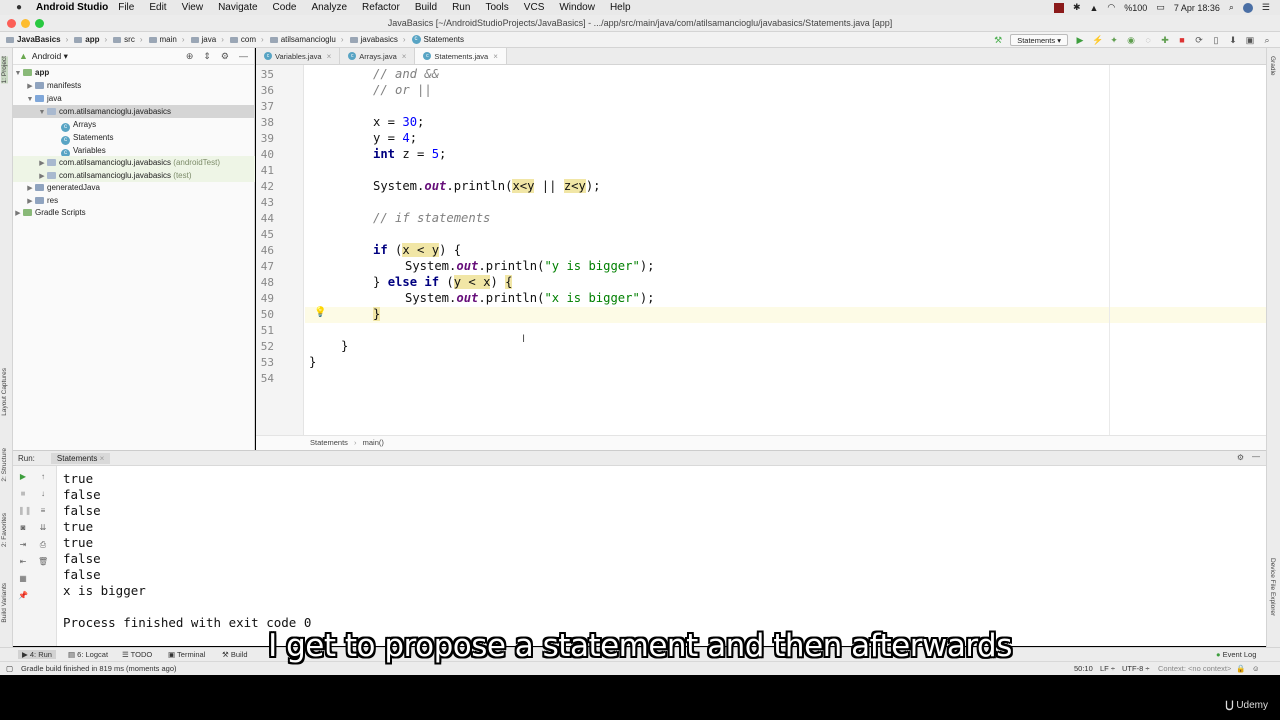 The image size is (1280, 720). Describe the element at coordinates (329, 7) in the screenshot. I see `menu-analyze: Analyze` at that location.